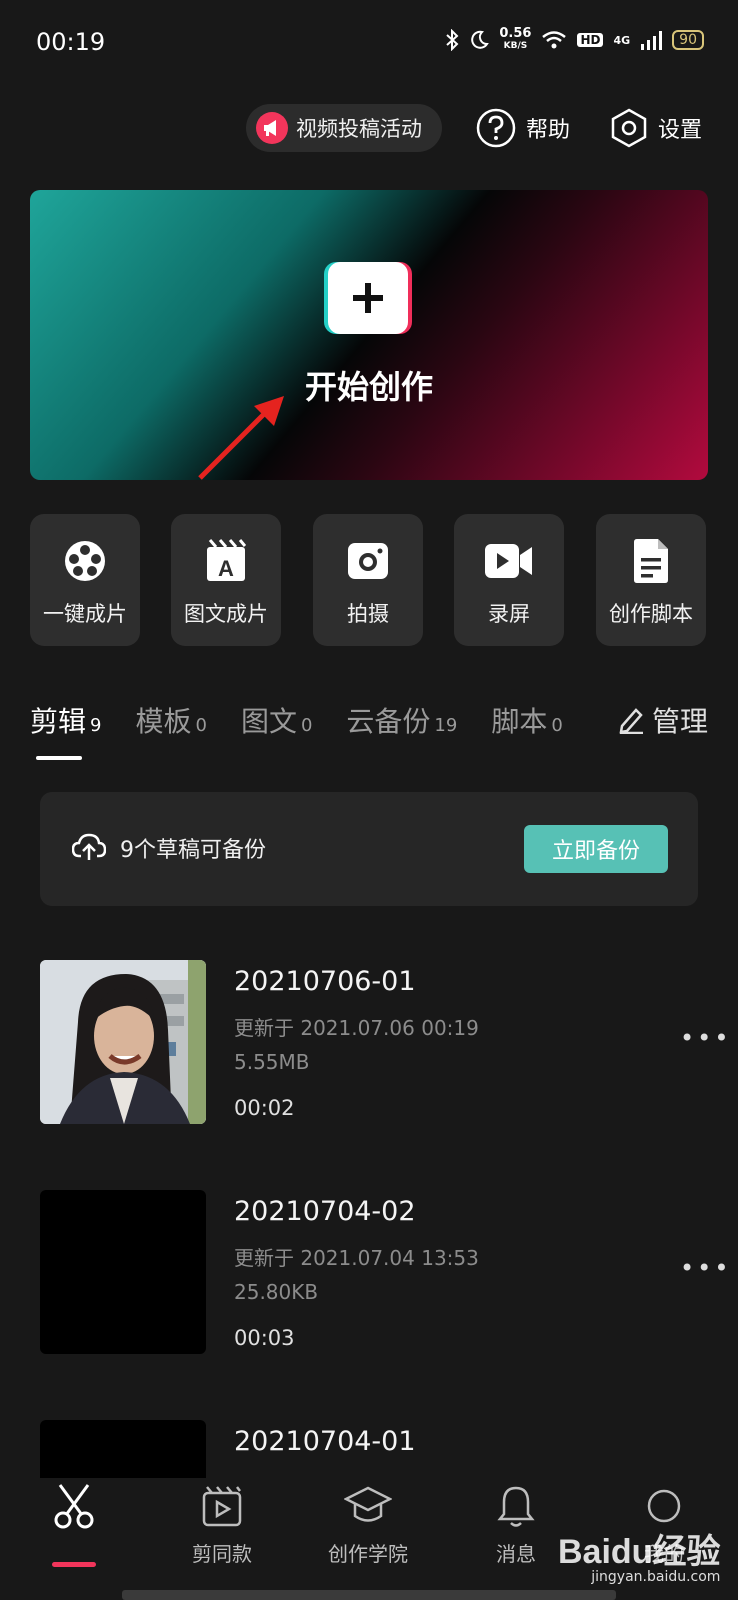  I want to click on profile-icon, so click(664, 1506).